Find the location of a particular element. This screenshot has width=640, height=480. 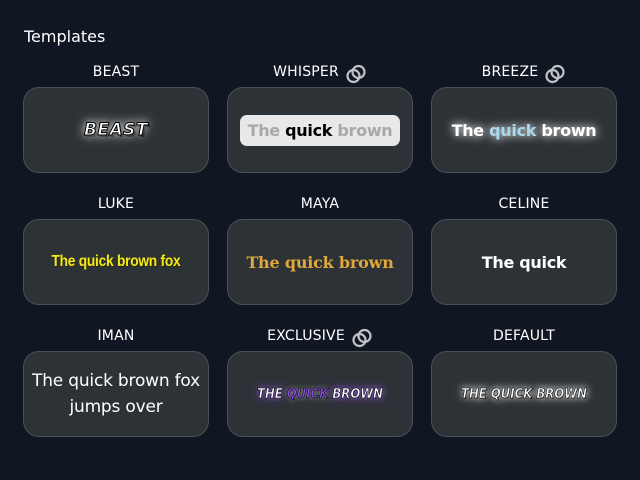

template-card-iman: The quick brown fox jumps over is located at coordinates (116, 394).